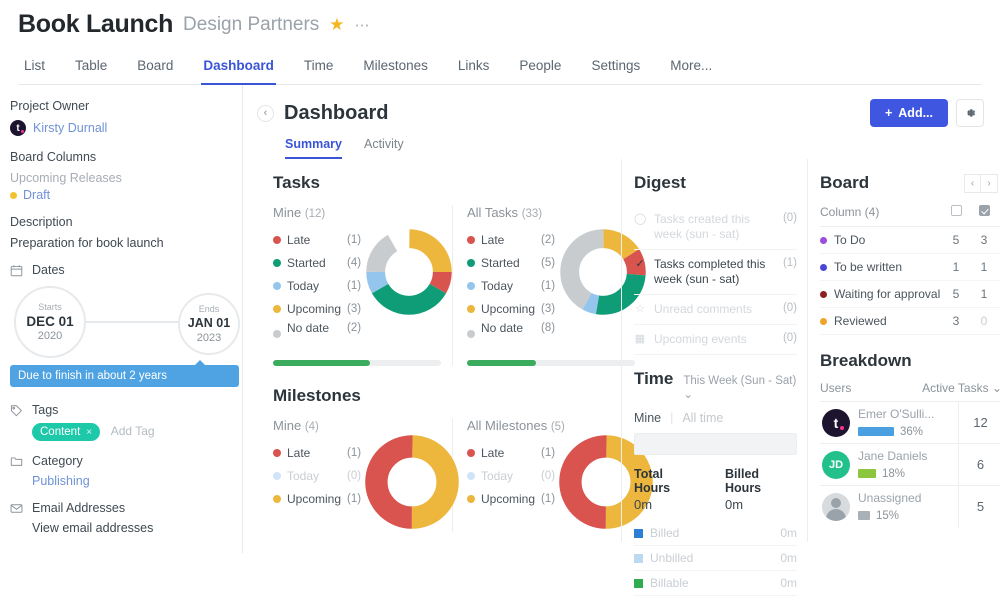 Image resolution: width=1000 pixels, height=596 pixels. What do you see at coordinates (702, 418) in the screenshot?
I see `time-tab-alltime: All time` at bounding box center [702, 418].